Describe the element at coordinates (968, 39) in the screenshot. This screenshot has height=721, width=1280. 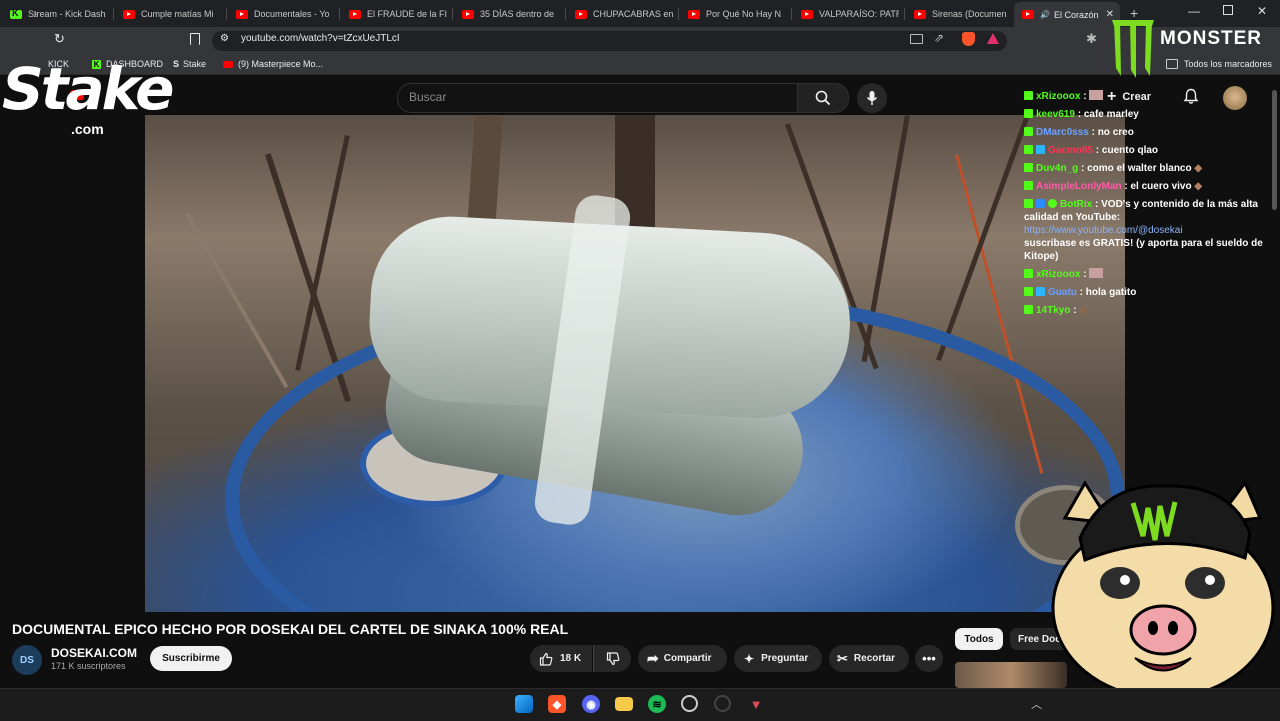
I see `brave-shield-icon` at that location.